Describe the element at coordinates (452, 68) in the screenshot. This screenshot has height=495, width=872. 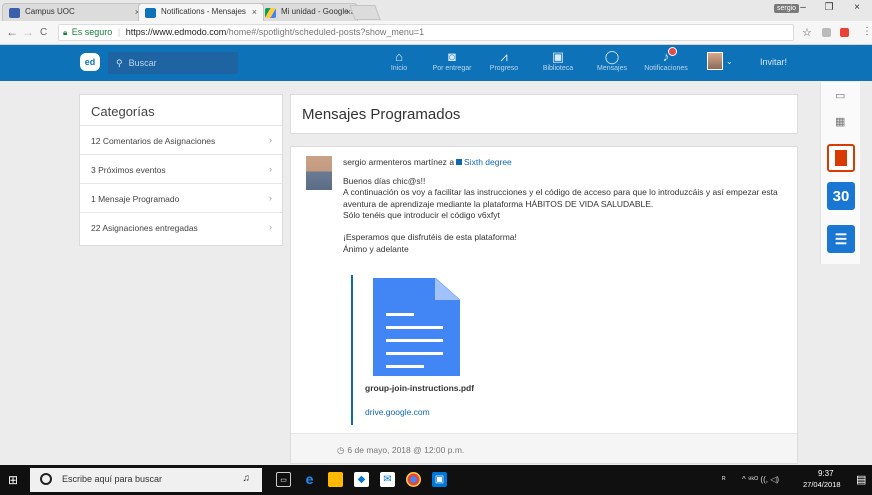
I see `nav-label: Por entregar` at that location.